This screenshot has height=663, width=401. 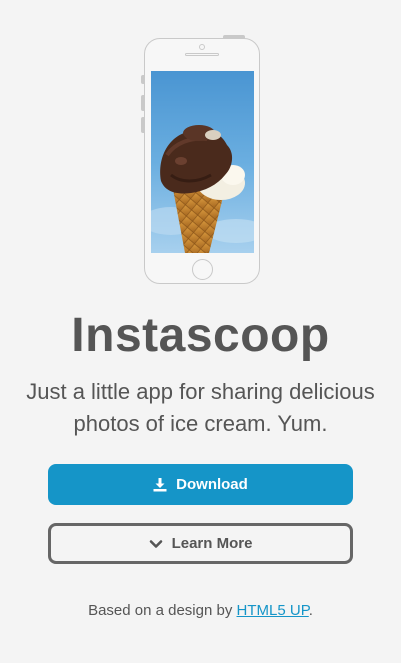 What do you see at coordinates (310, 610) in the screenshot?
I see `footer-credit-suffix: .` at bounding box center [310, 610].